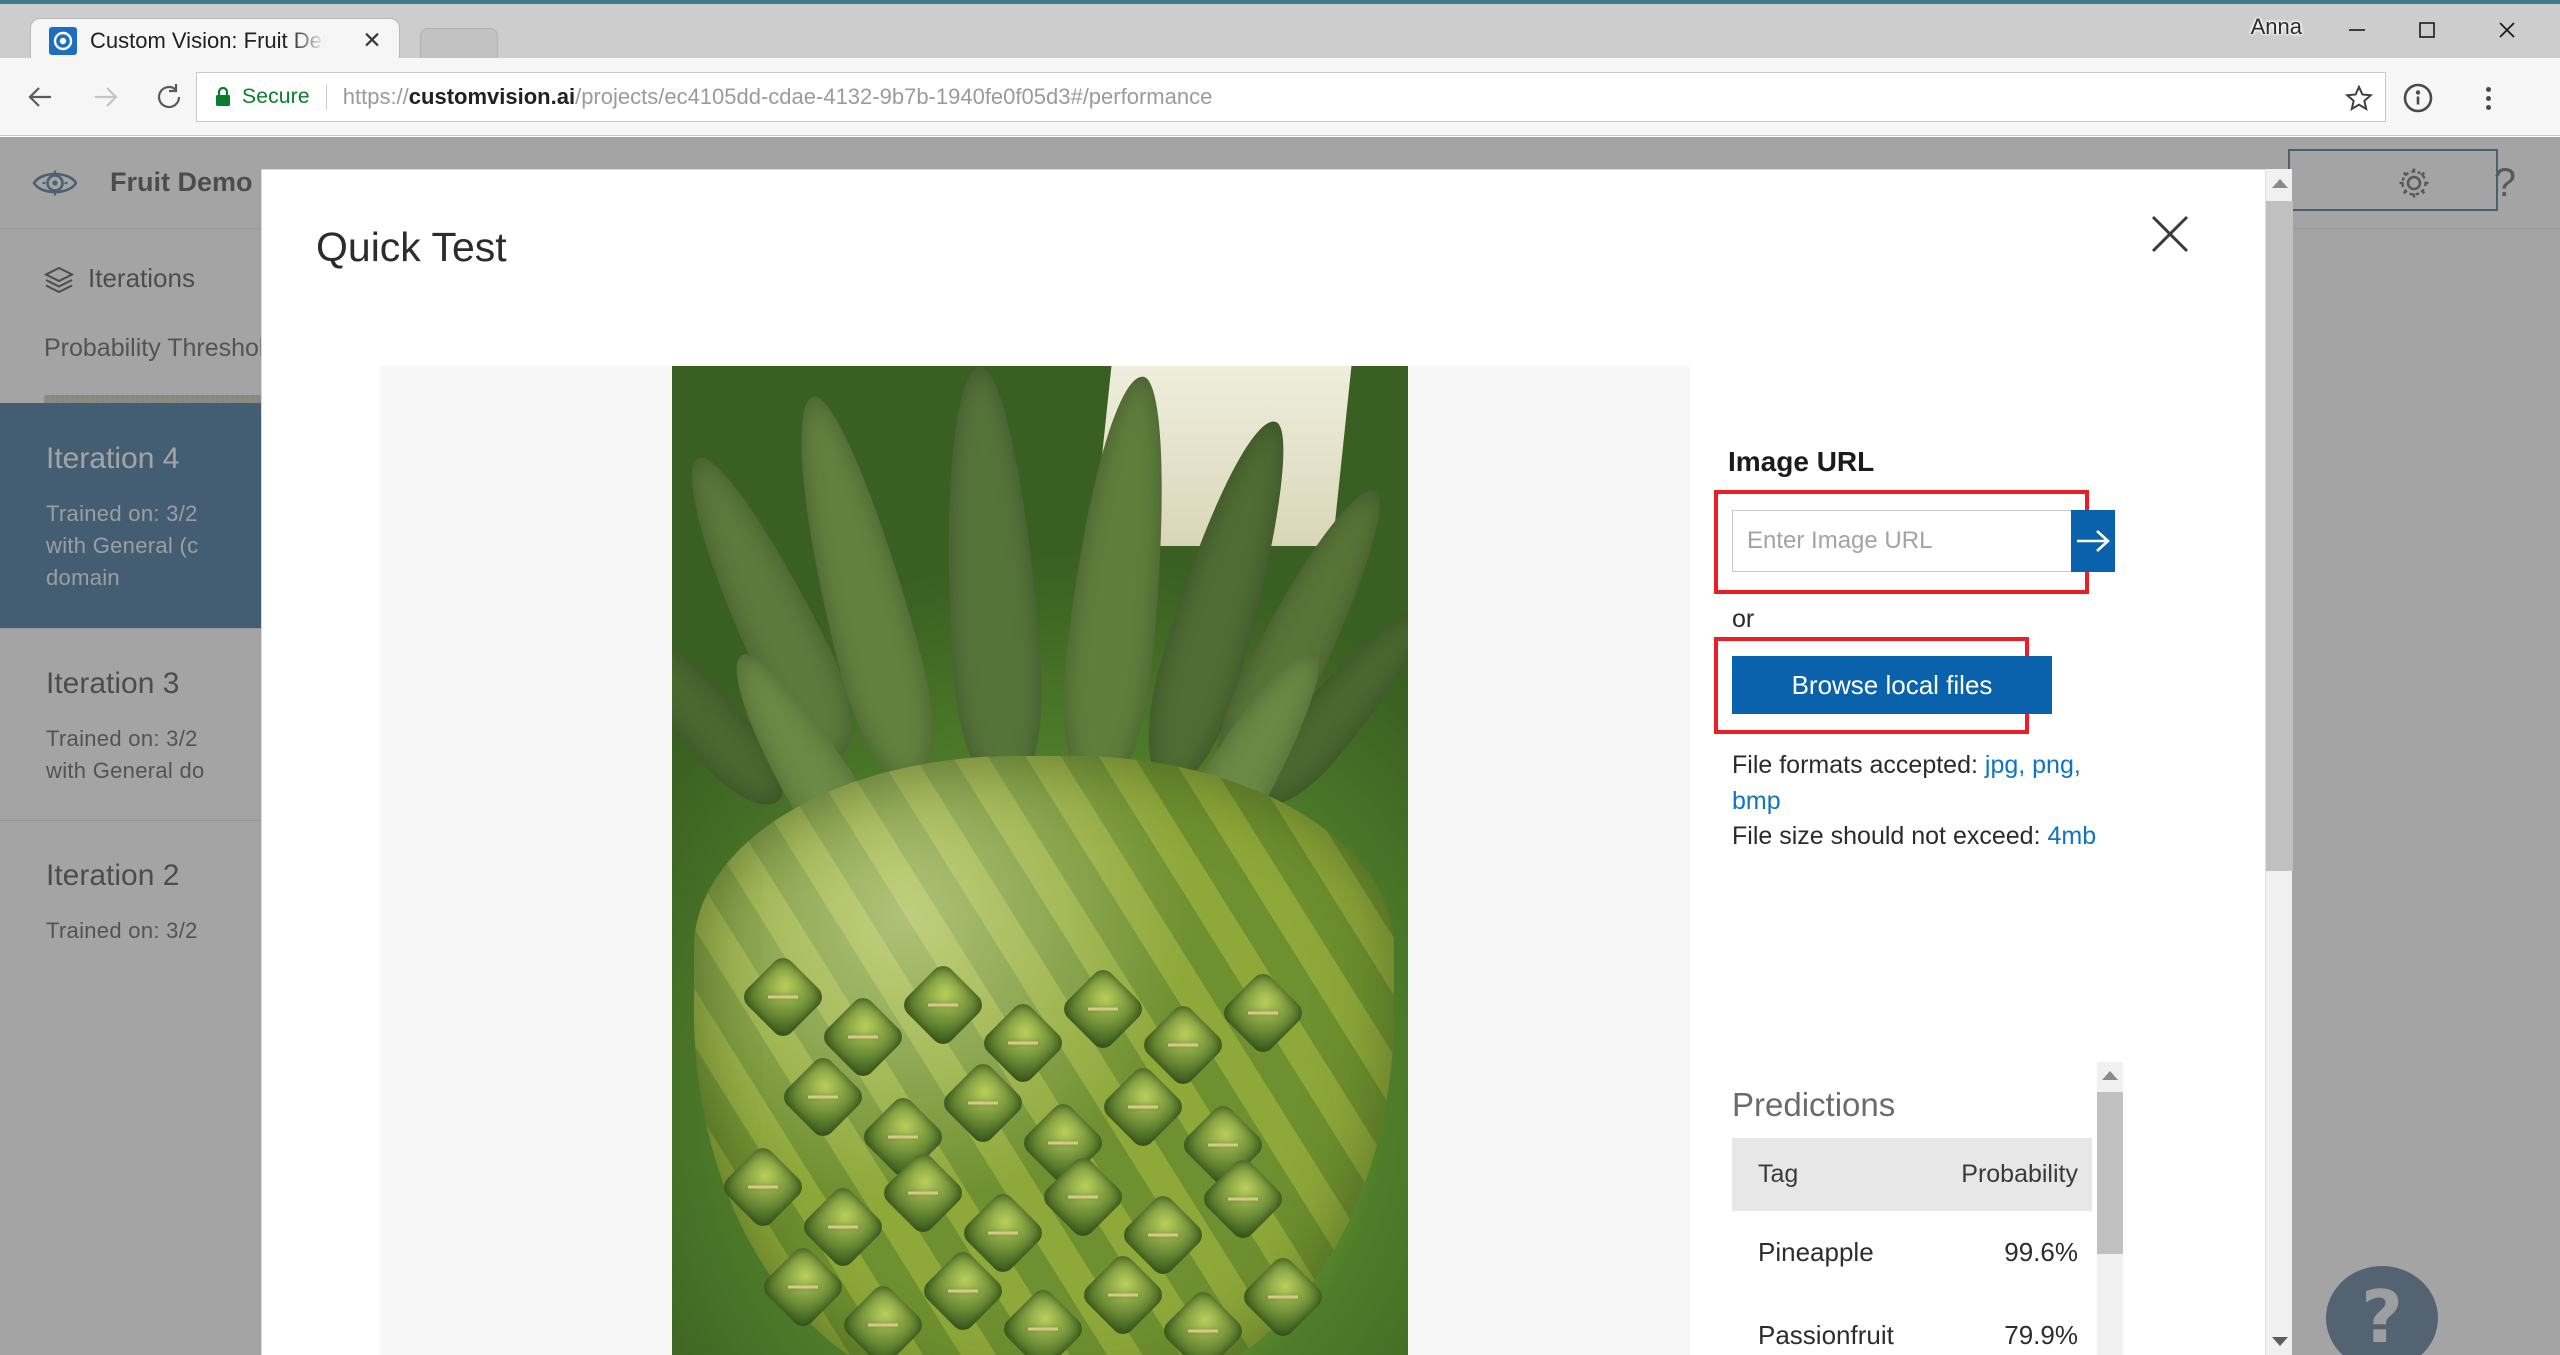 The width and height of the screenshot is (2560, 1355). Describe the element at coordinates (1826, 1335) in the screenshot. I see `cell-tag: Passionfruit` at that location.